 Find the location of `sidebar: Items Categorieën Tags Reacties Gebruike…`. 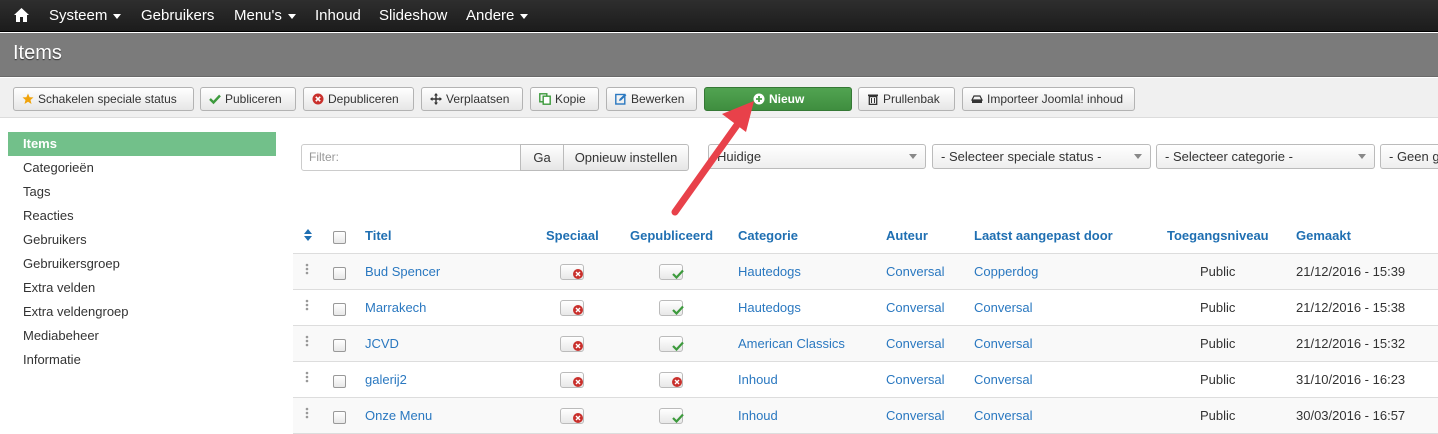

sidebar: Items Categorieën Tags Reacties Gebruike… is located at coordinates (142, 252).